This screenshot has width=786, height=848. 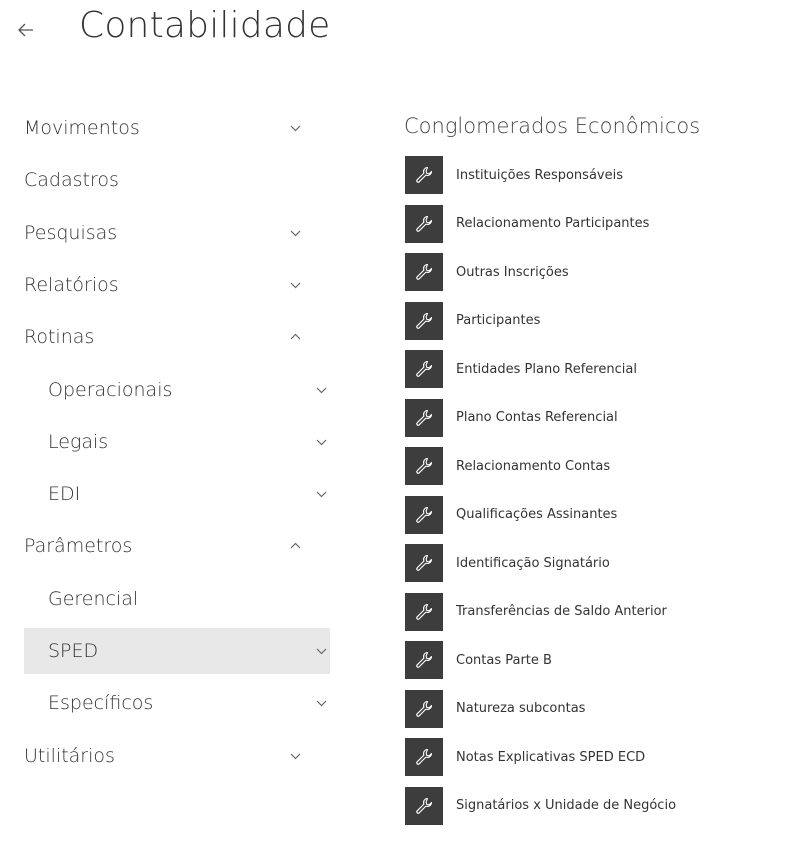 I want to click on menu-item-pesquisas: Pesquisas, so click(x=177, y=233).